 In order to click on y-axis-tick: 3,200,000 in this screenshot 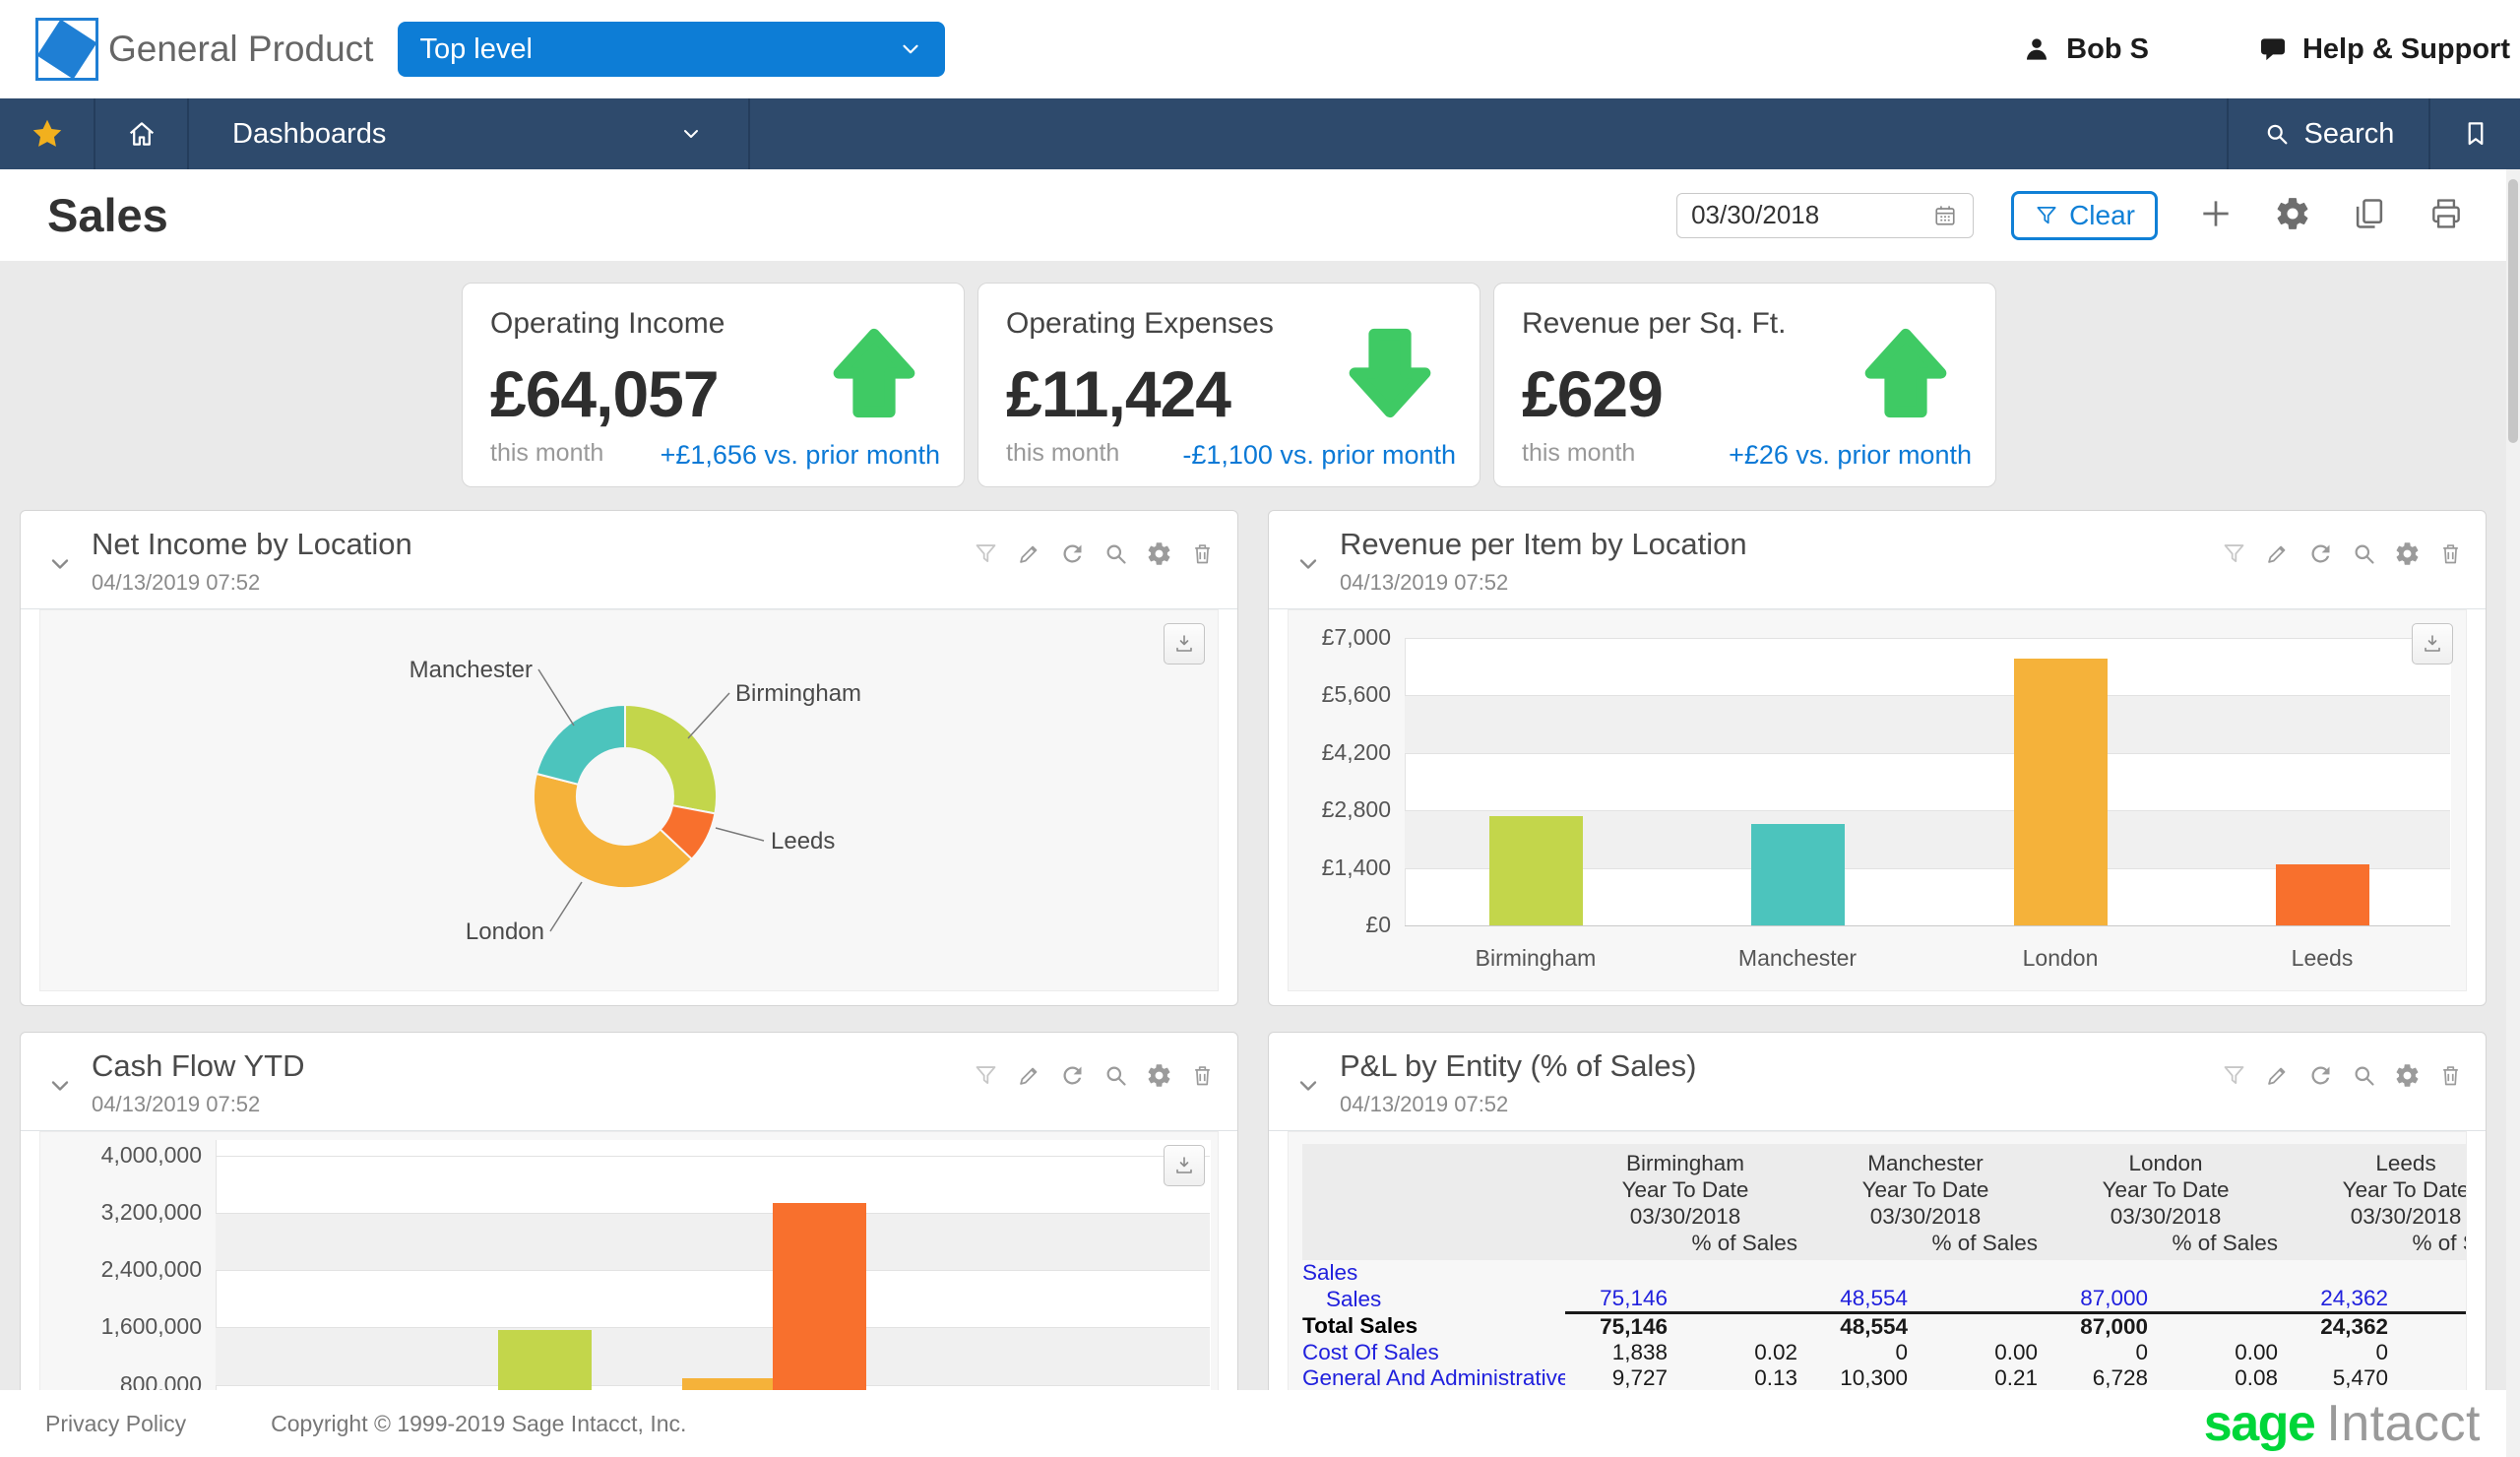, I will do `click(151, 1211)`.